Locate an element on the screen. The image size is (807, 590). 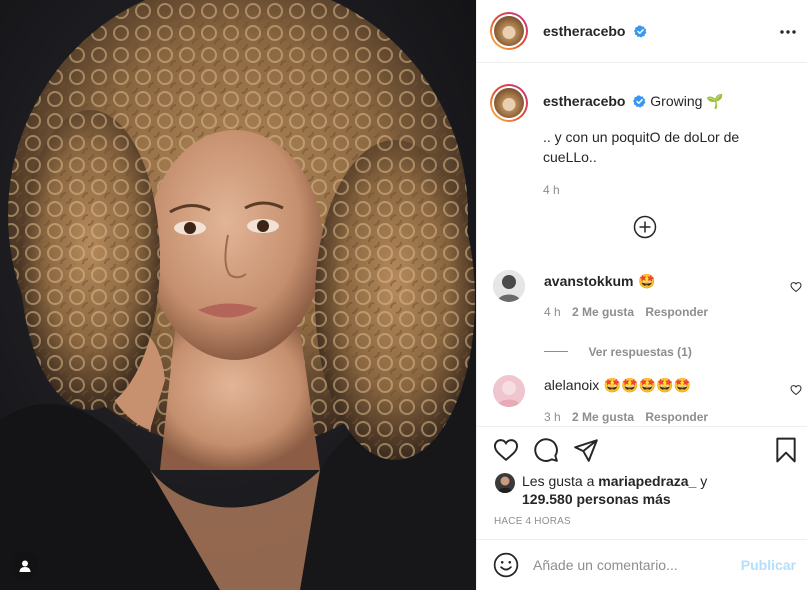
comment-bubble-icon is located at coordinates (546, 450).